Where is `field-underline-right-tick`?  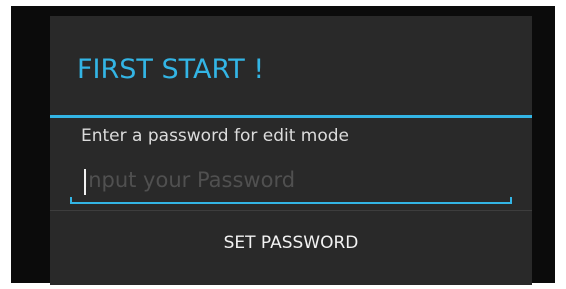 field-underline-right-tick is located at coordinates (511, 200).